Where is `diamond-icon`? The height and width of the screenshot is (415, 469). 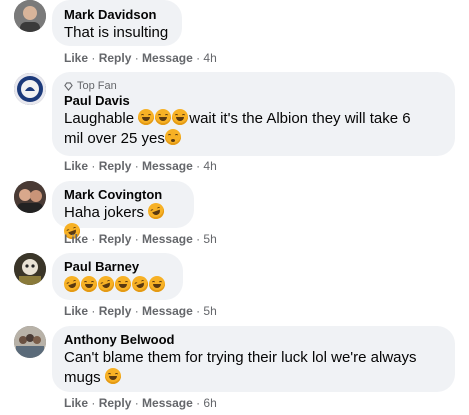 diamond-icon is located at coordinates (68, 86).